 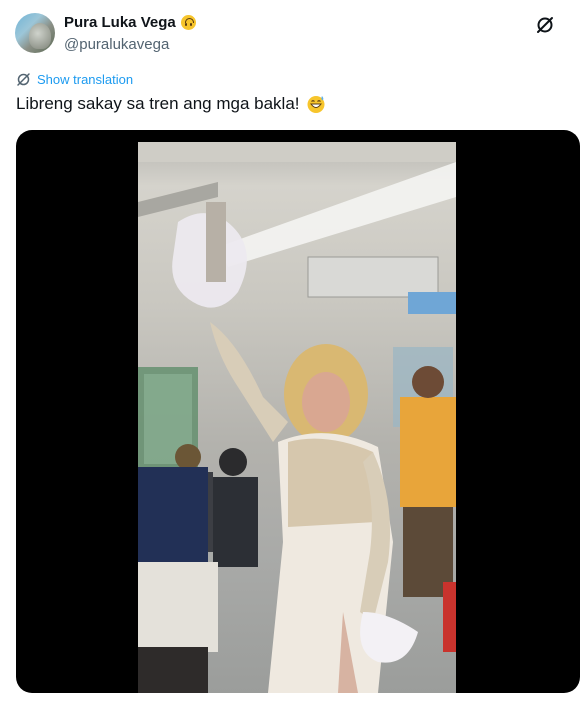 I want to click on grok-button, so click(x=545, y=25).